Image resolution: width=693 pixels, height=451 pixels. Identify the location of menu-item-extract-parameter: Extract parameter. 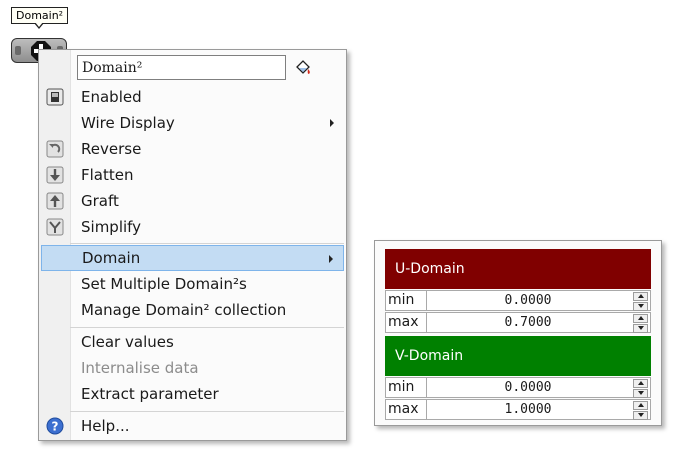
(192, 394).